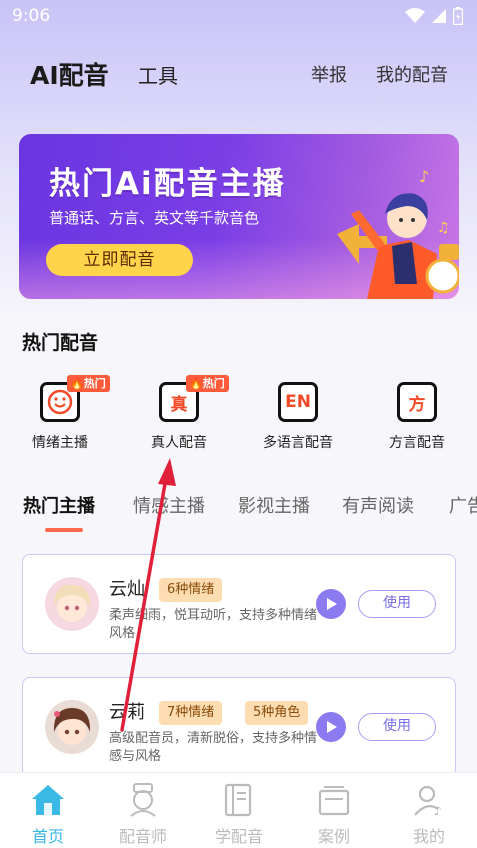 This screenshot has height=848, width=477. Describe the element at coordinates (274, 505) in the screenshot. I see `tab-film-hosts: 影视主播` at that location.